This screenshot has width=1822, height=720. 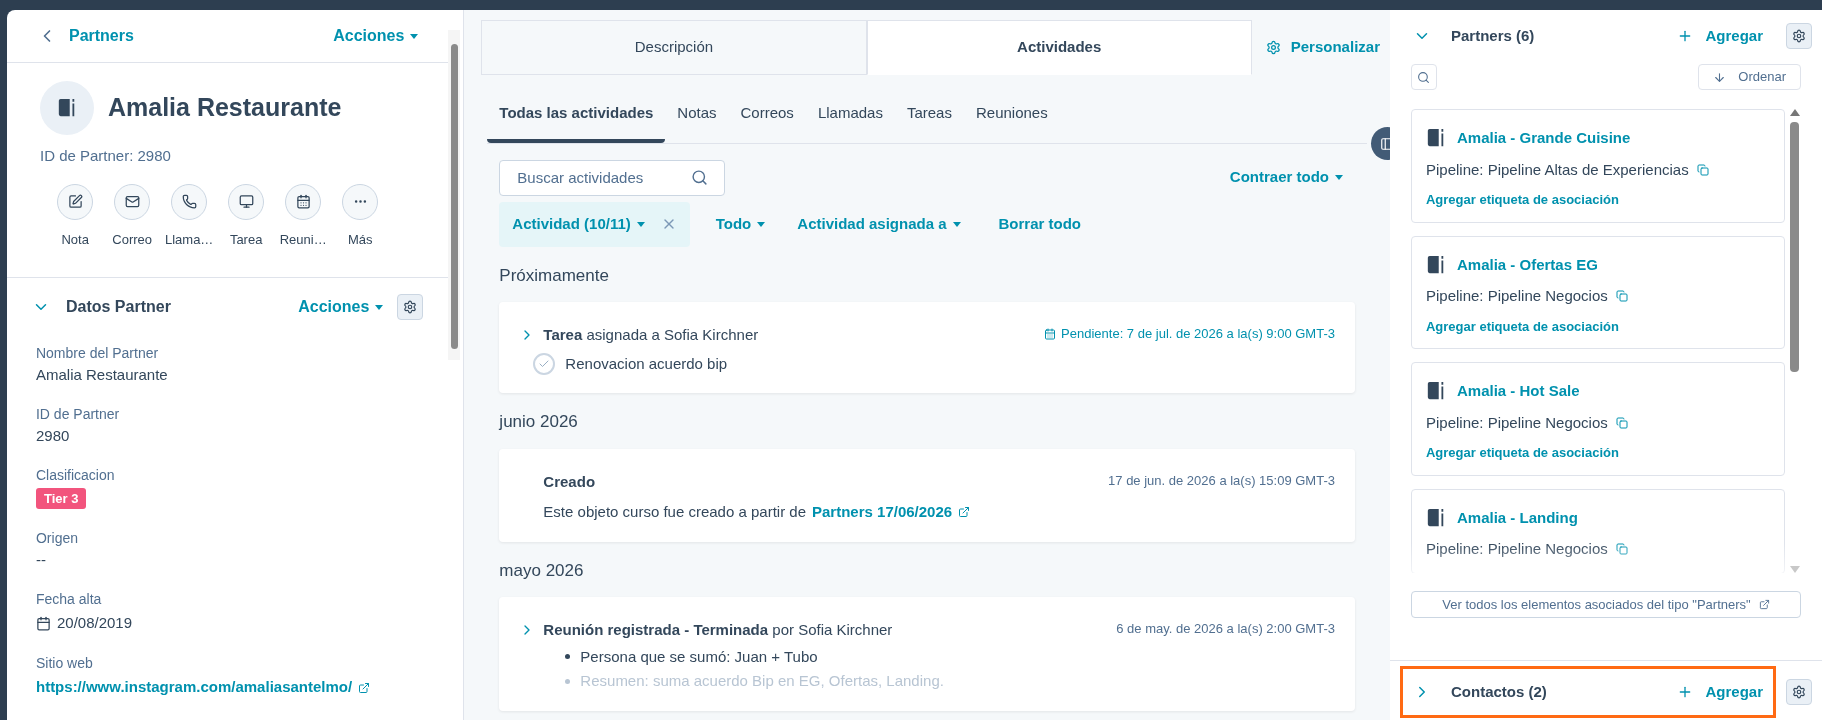 What do you see at coordinates (132, 216) in the screenshot?
I see `quick-action-button: Correo` at bounding box center [132, 216].